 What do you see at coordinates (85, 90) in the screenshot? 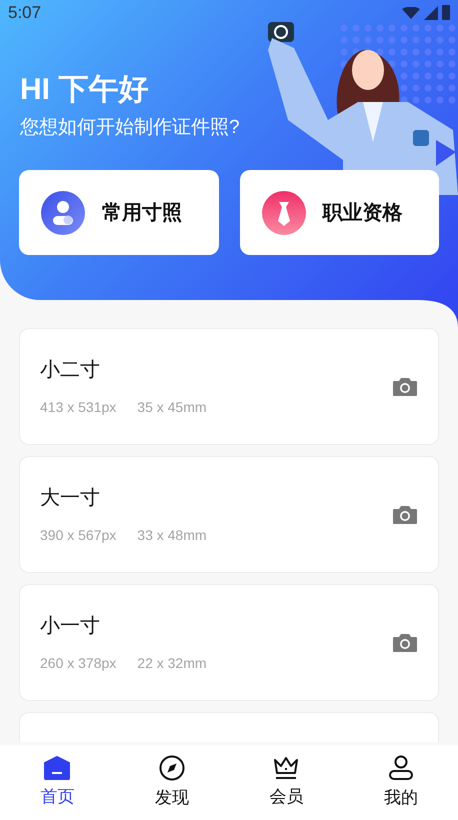
I see `greeting-title: HI 下午好` at bounding box center [85, 90].